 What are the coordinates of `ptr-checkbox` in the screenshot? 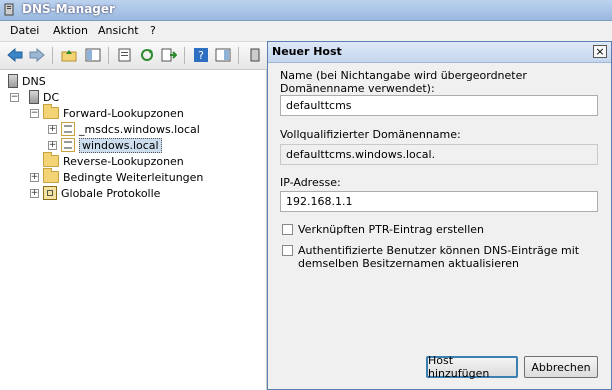 It's located at (287, 229).